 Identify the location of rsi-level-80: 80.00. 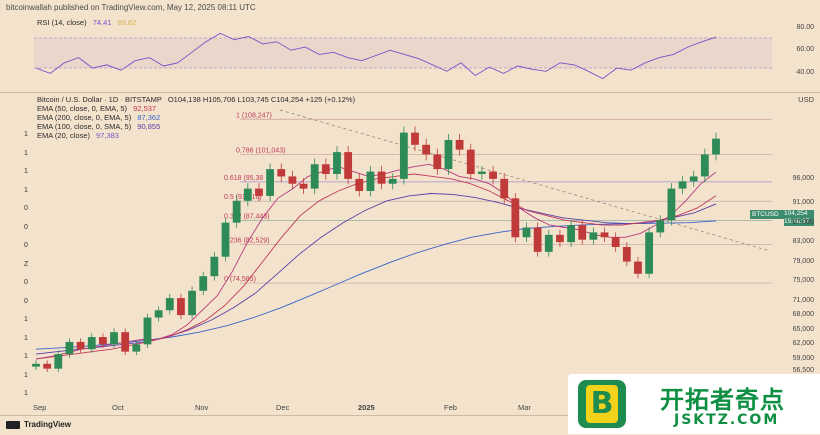
(805, 27).